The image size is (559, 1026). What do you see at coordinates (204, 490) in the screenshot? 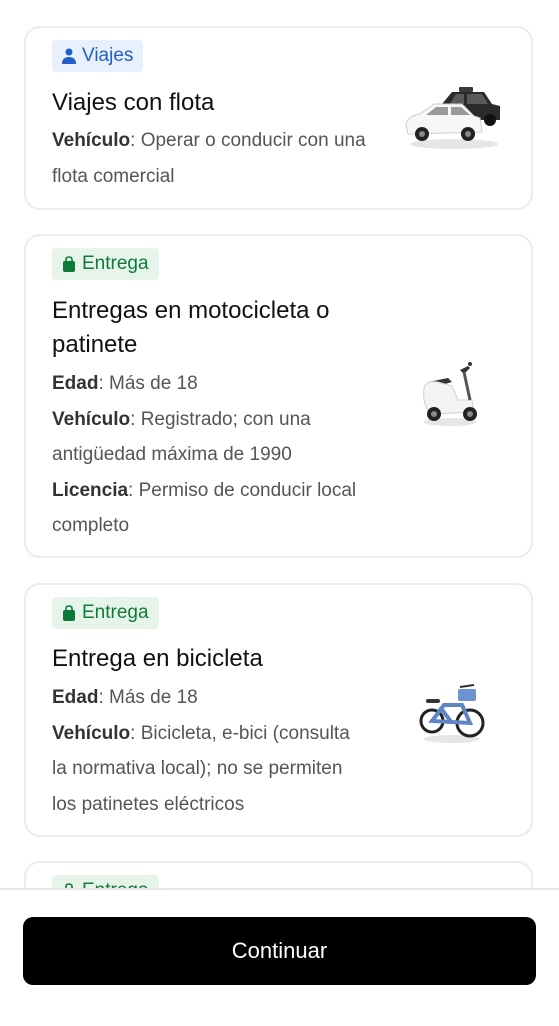
I see `requirement-line: Licencia: Permiso de conducir local` at bounding box center [204, 490].